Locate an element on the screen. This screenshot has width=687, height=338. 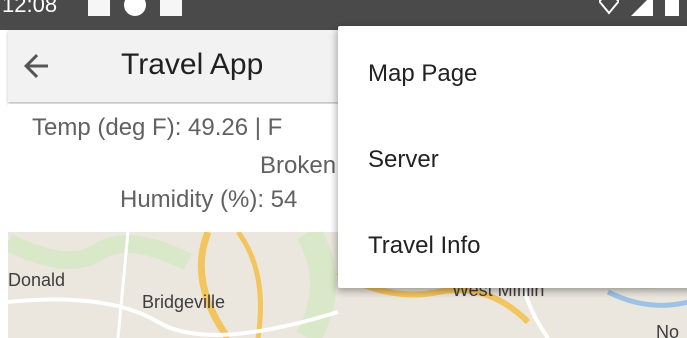
map-label: Donald is located at coordinates (37, 280).